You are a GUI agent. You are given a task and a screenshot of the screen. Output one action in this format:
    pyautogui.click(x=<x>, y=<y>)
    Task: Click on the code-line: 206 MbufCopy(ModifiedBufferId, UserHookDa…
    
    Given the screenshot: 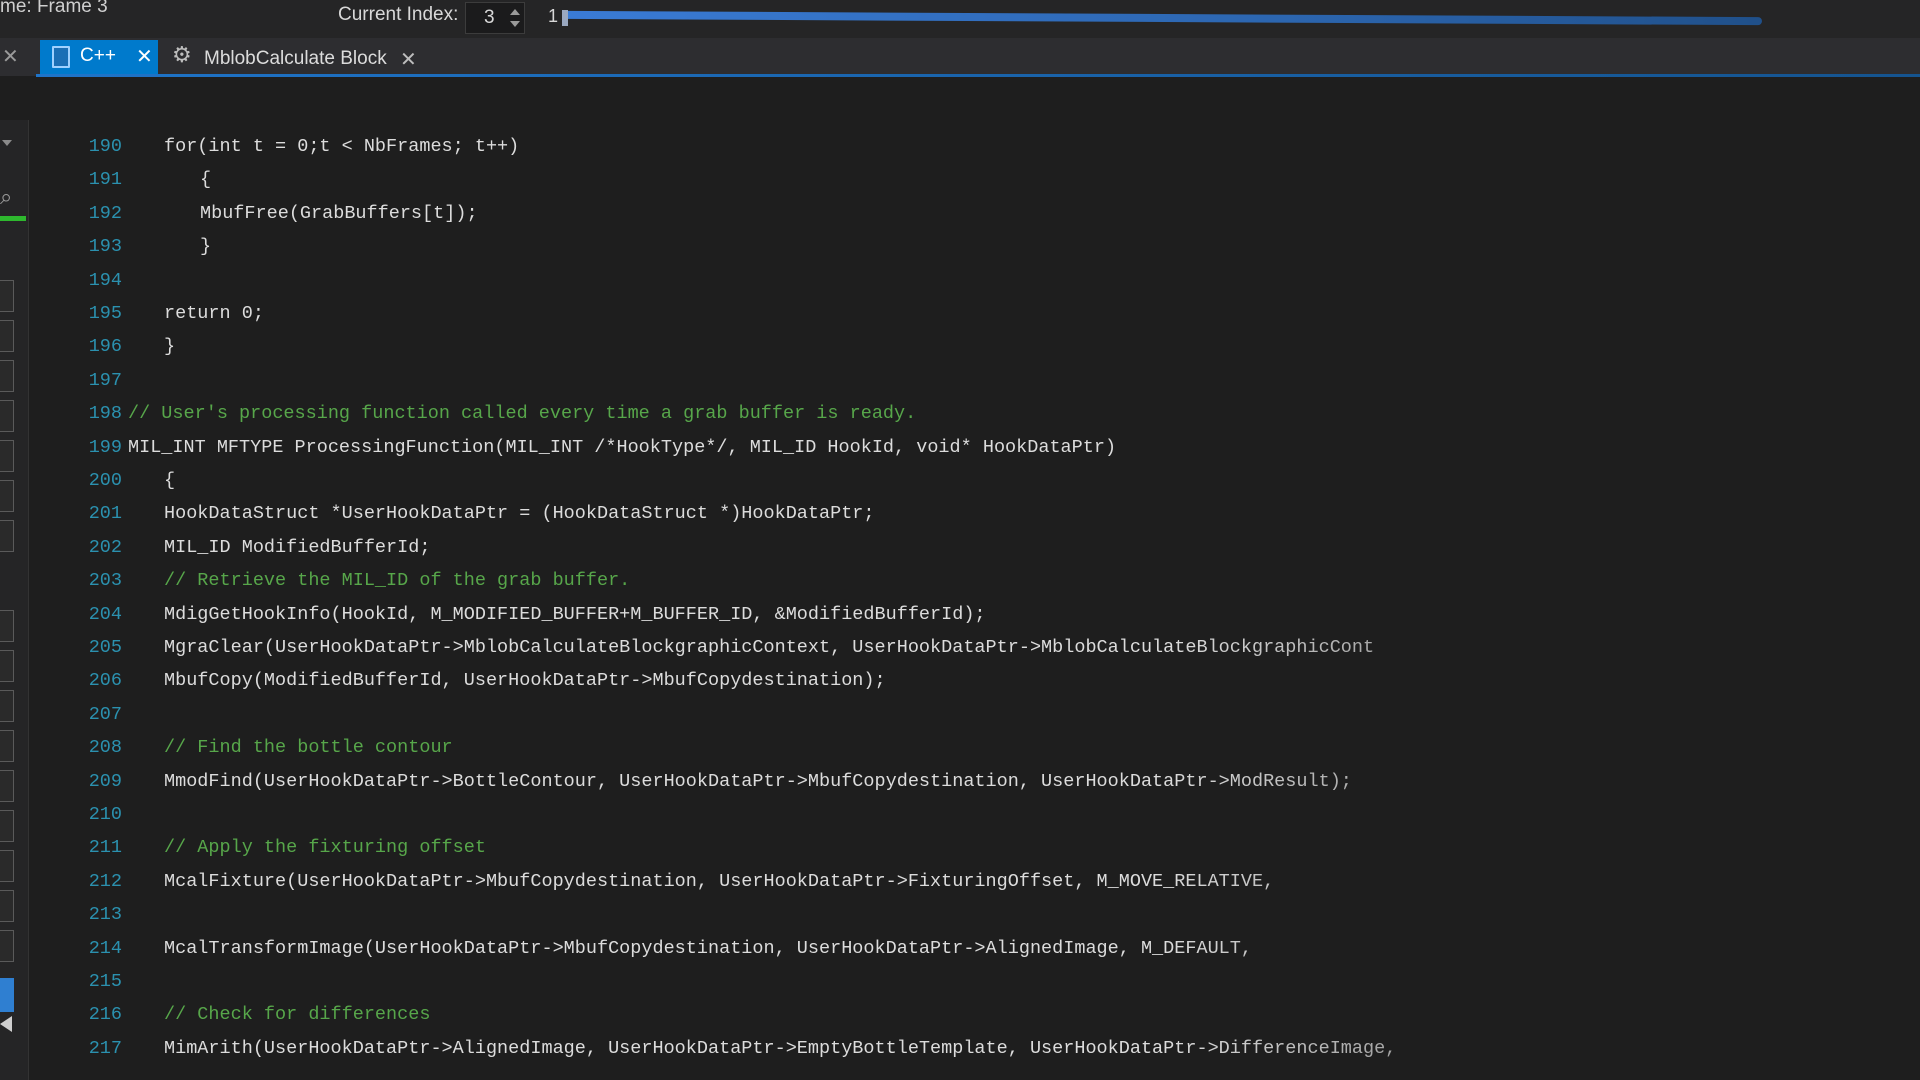 What is the action you would take?
    pyautogui.click(x=978, y=686)
    